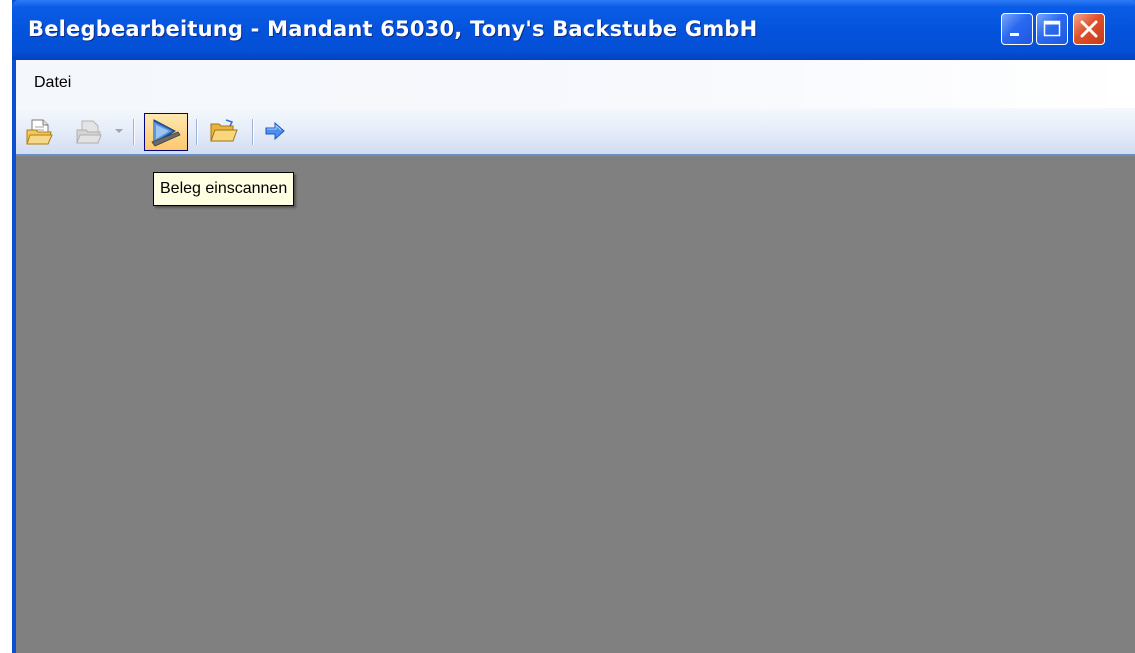  I want to click on minimize-icon, so click(1014, 34).